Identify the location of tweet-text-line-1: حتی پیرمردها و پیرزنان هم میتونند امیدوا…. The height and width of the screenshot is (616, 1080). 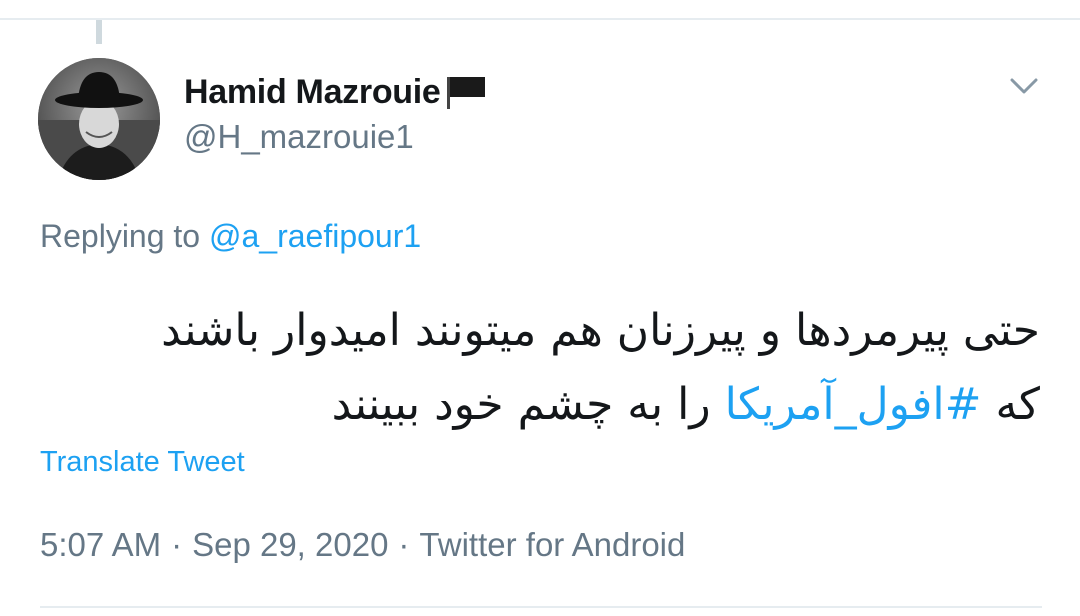
(600, 330).